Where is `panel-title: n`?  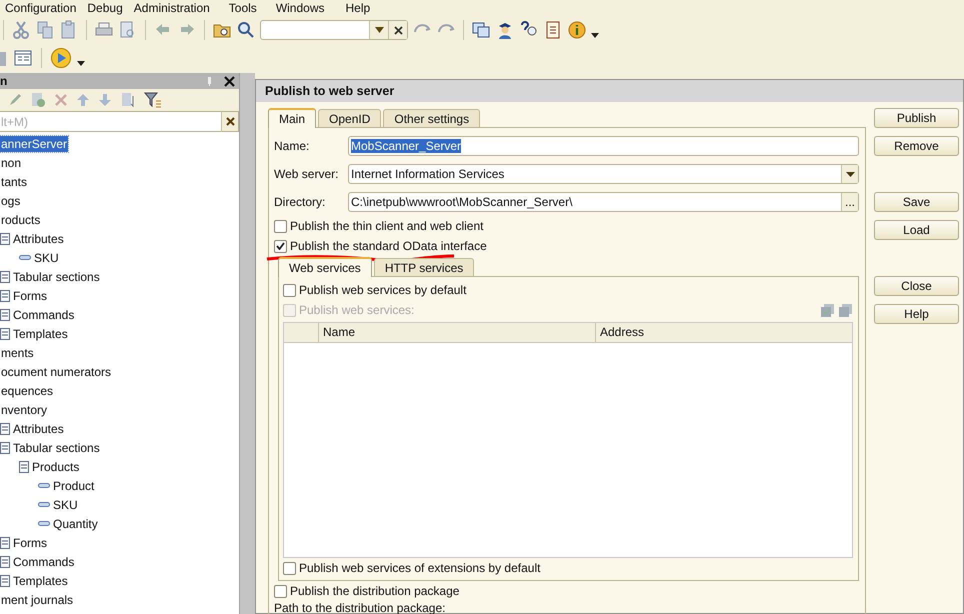
panel-title: n is located at coordinates (4, 81).